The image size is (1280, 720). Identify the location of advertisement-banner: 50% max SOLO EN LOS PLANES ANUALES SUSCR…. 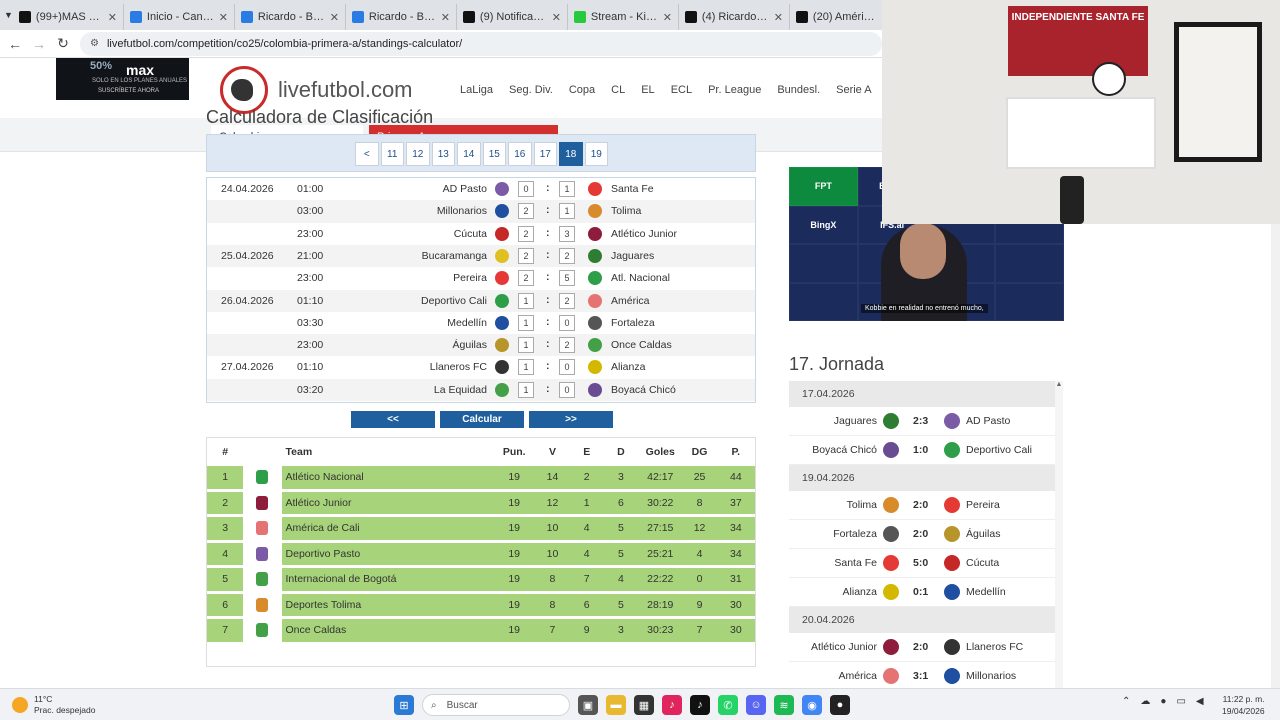
(122, 79).